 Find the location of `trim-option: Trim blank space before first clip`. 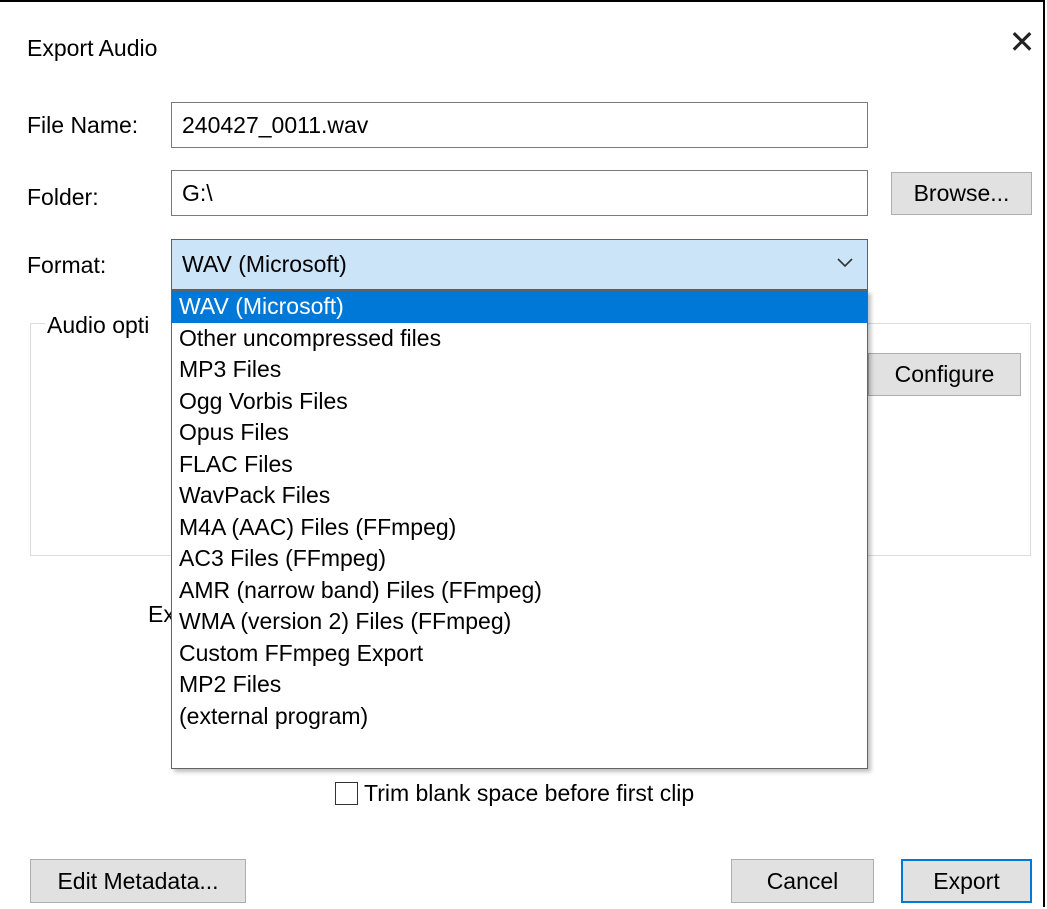

trim-option: Trim blank space before first clip is located at coordinates (514, 793).